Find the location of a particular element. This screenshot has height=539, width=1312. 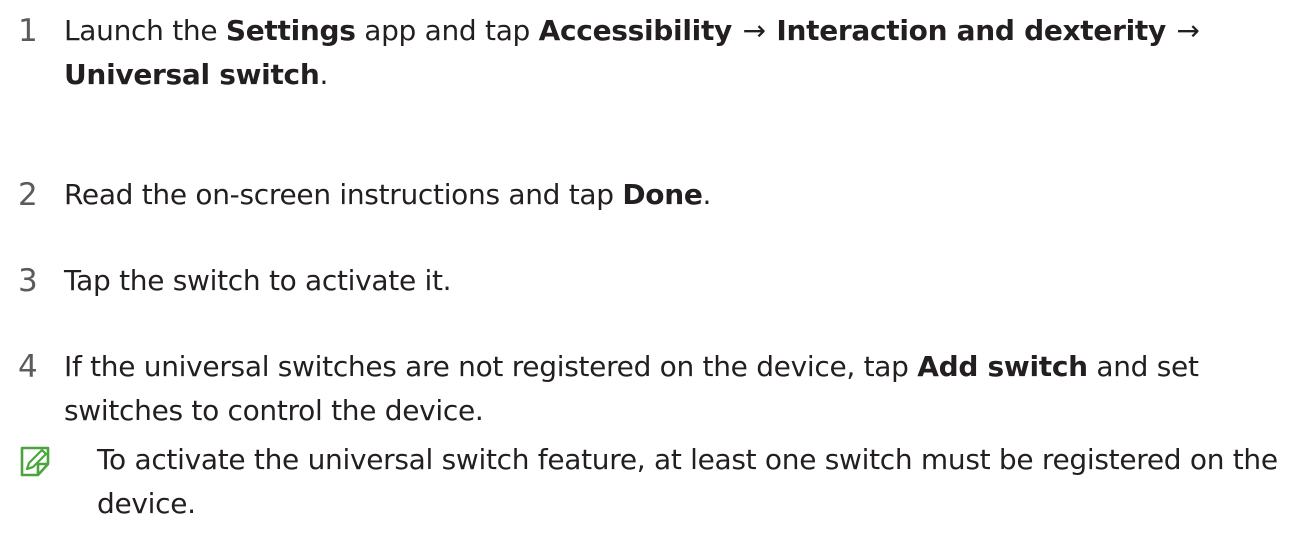

accessibility-menu-label: Accessibility is located at coordinates (635, 30).